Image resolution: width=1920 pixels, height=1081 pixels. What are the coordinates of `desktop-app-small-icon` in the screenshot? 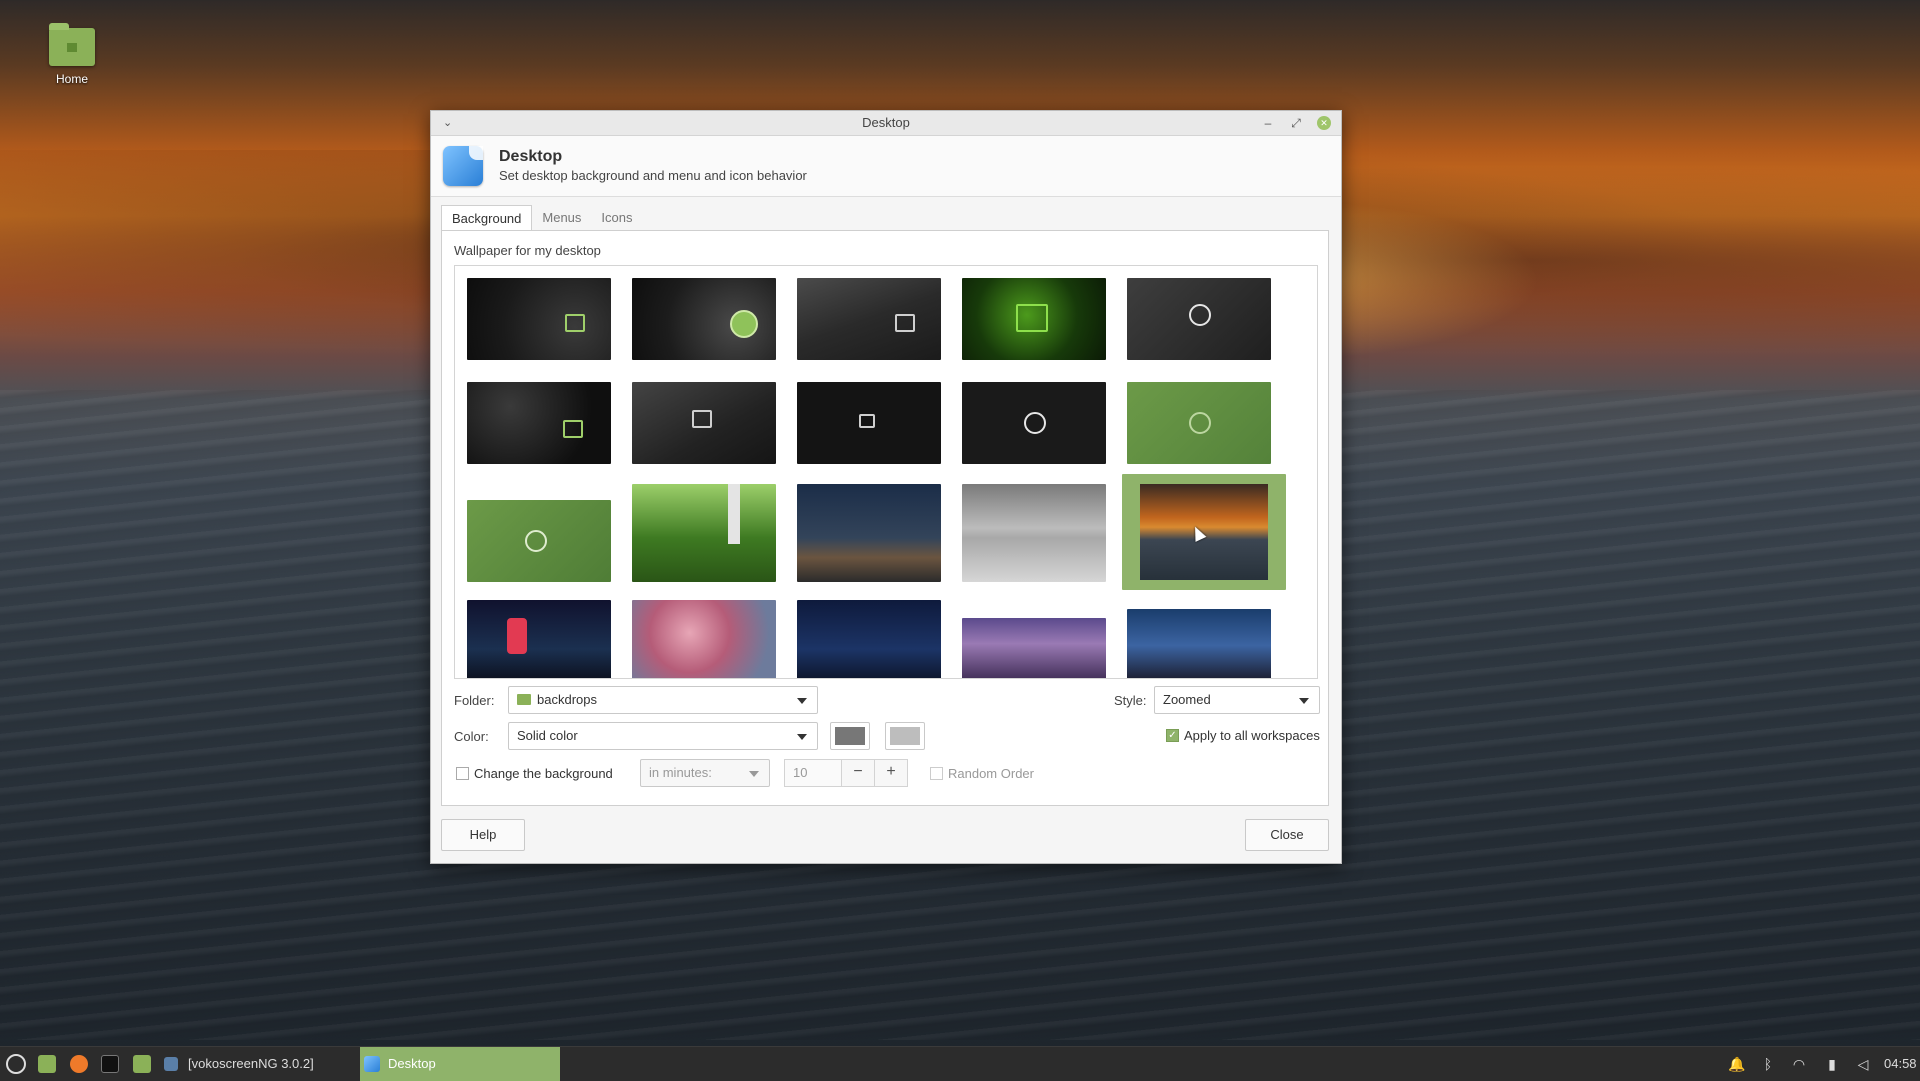 It's located at (372, 1064).